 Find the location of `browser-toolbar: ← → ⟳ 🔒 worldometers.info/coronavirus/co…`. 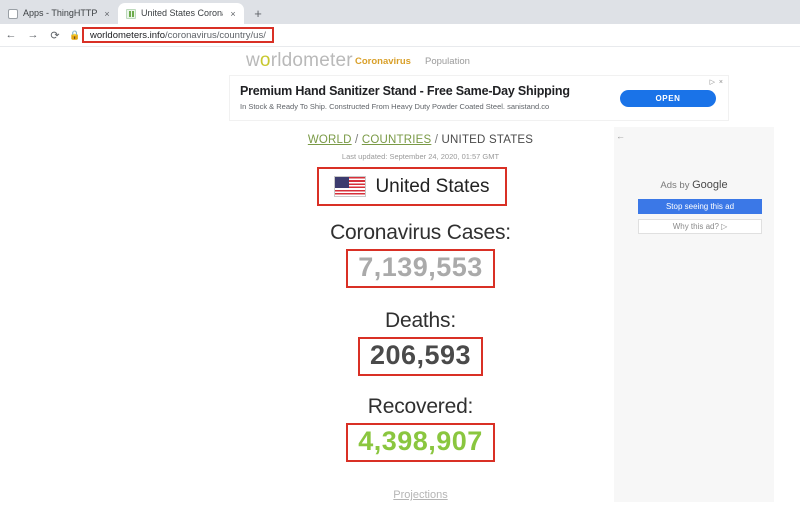

browser-toolbar: ← → ⟳ 🔒 worldometers.info/coronavirus/co… is located at coordinates (400, 35).